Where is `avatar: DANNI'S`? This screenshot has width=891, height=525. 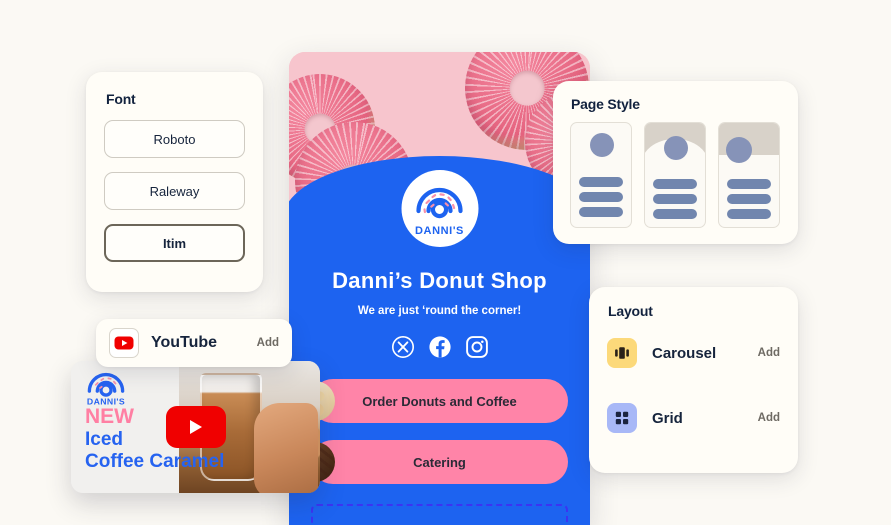 avatar: DANNI'S is located at coordinates (439, 208).